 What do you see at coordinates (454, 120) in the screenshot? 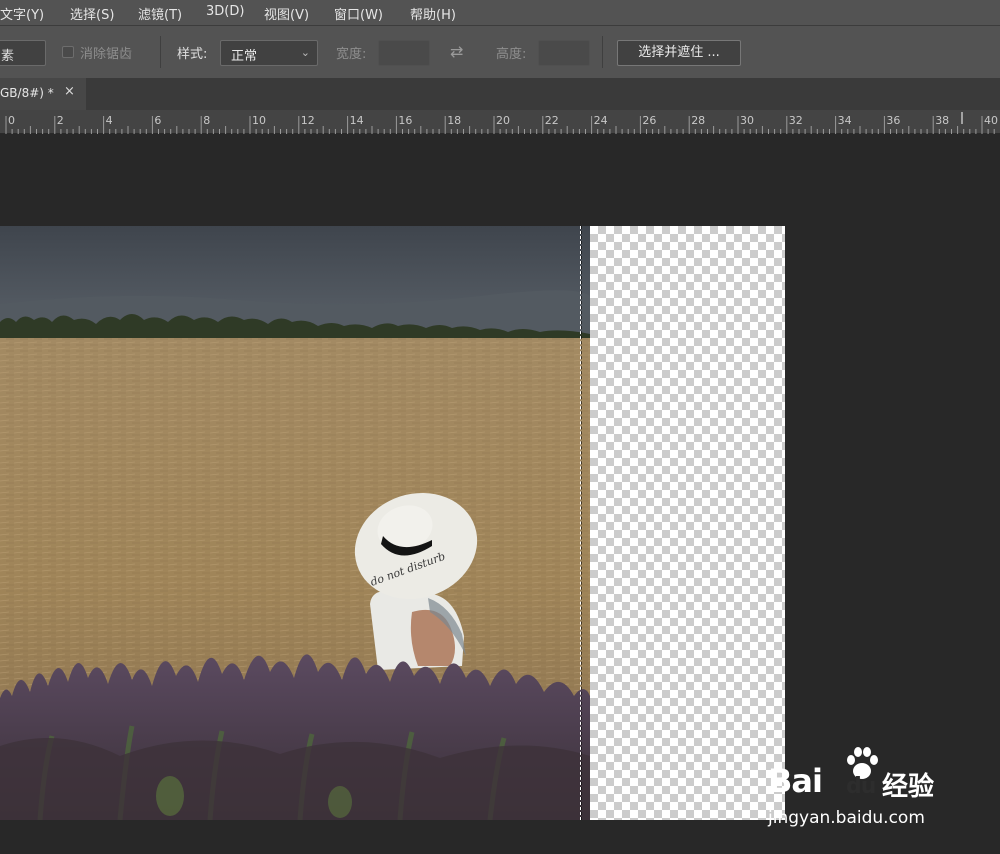
I see `ruler-label: 18` at bounding box center [454, 120].